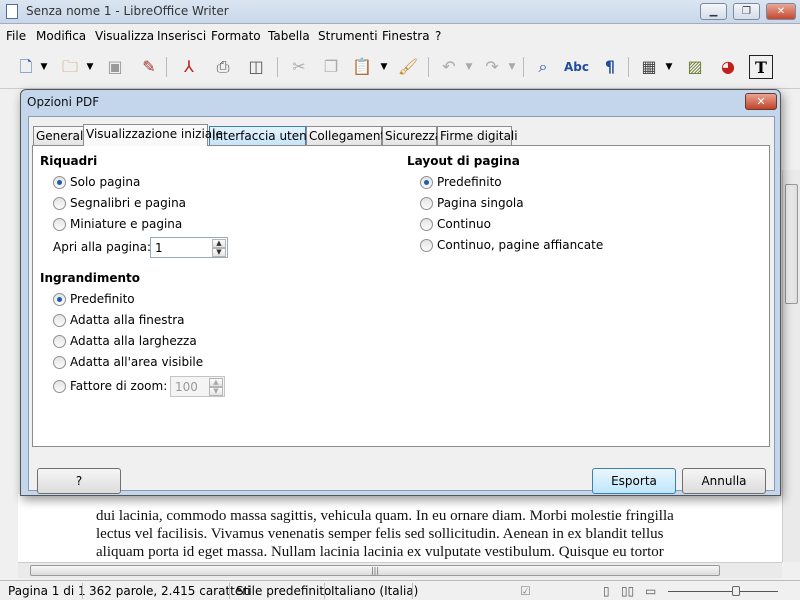 The width and height of the screenshot is (800, 600). Describe the element at coordinates (256, 67) in the screenshot. I see `print-preview-icon: ◫` at that location.